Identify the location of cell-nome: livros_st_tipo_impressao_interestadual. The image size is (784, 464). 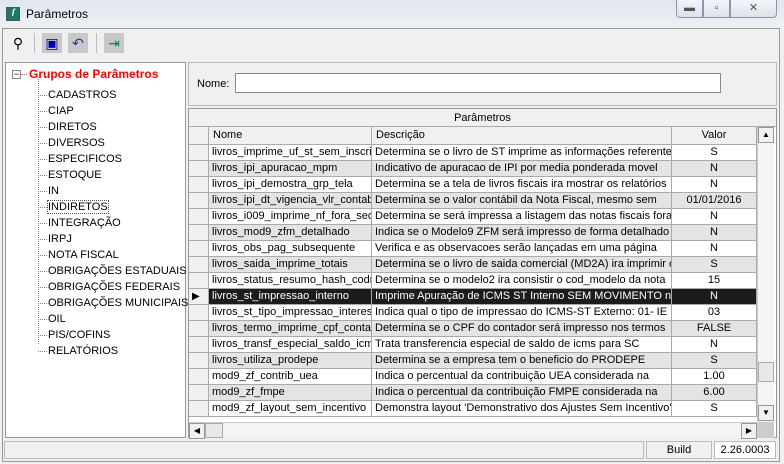
(290, 313).